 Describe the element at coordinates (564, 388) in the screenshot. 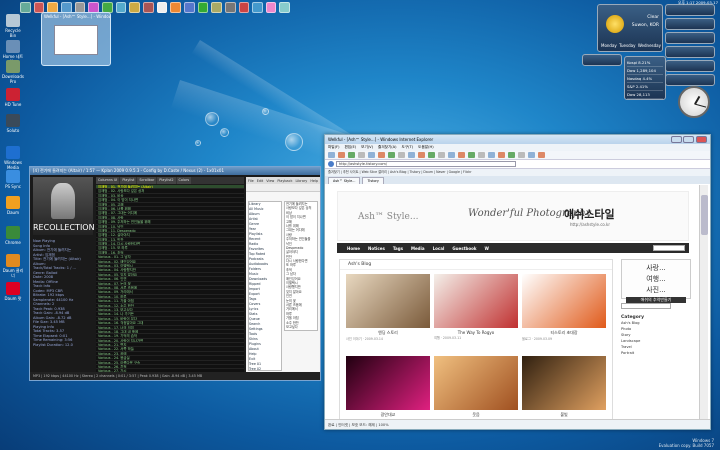

I see `blog-post: 불빛사진 · 2009.02.20` at that location.